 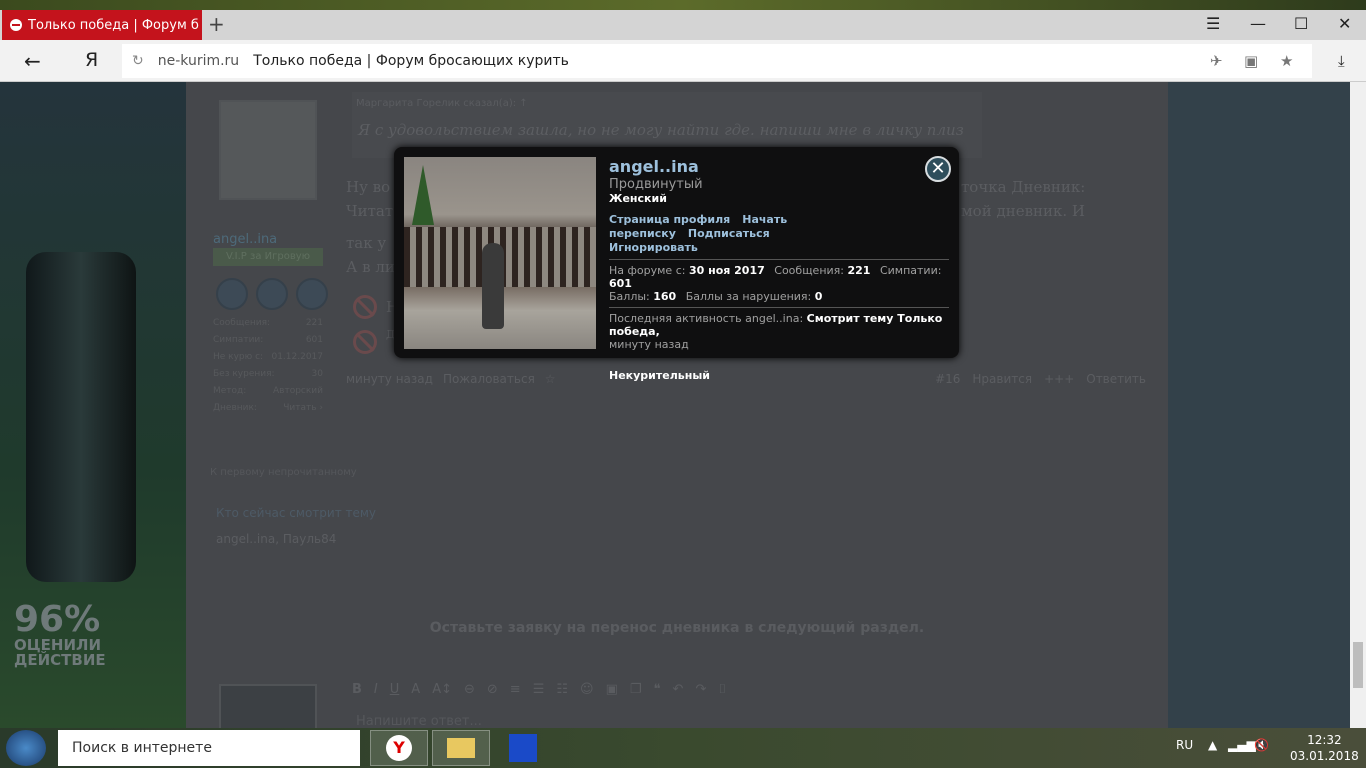 What do you see at coordinates (1212, 745) in the screenshot?
I see `tray-arrow-icon: ▲` at bounding box center [1212, 745].